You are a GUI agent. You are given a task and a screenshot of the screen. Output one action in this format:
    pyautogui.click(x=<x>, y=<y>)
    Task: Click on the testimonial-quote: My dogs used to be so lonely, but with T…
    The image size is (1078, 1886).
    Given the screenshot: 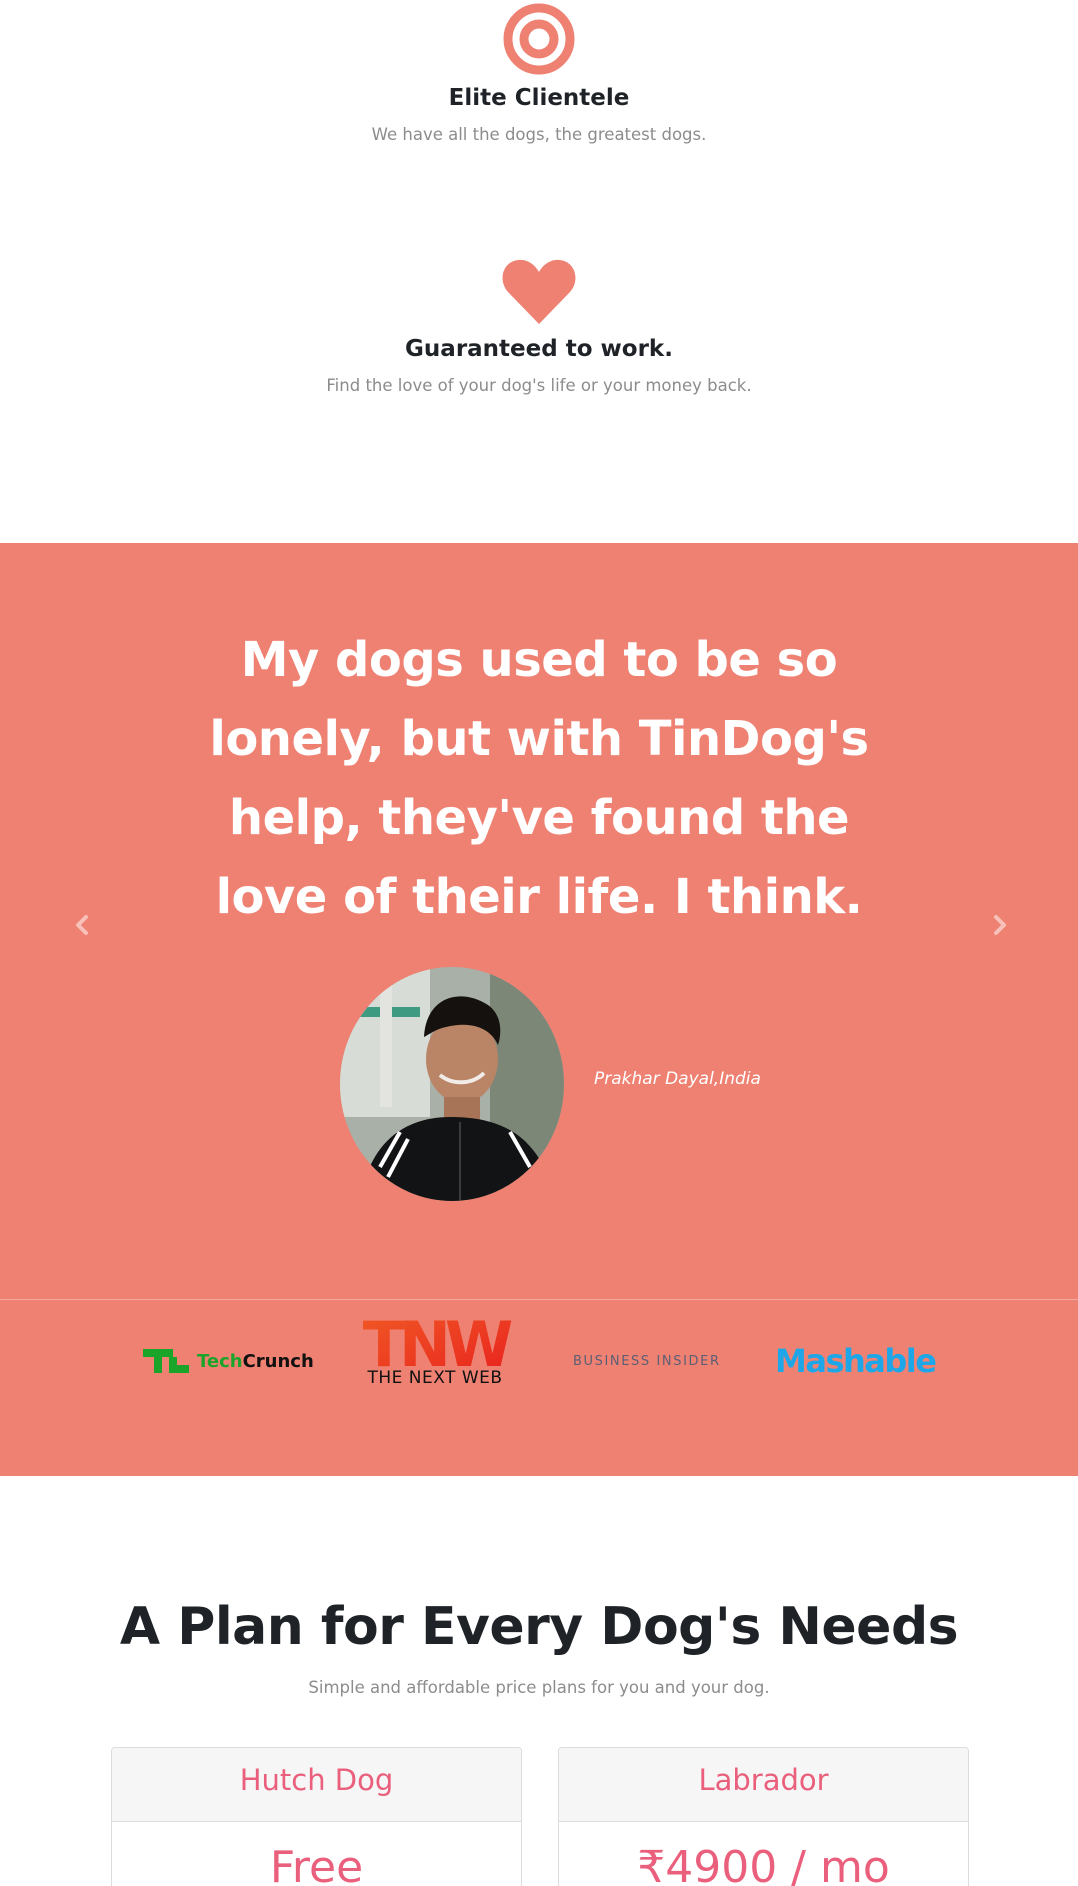 What is the action you would take?
    pyautogui.click(x=539, y=778)
    